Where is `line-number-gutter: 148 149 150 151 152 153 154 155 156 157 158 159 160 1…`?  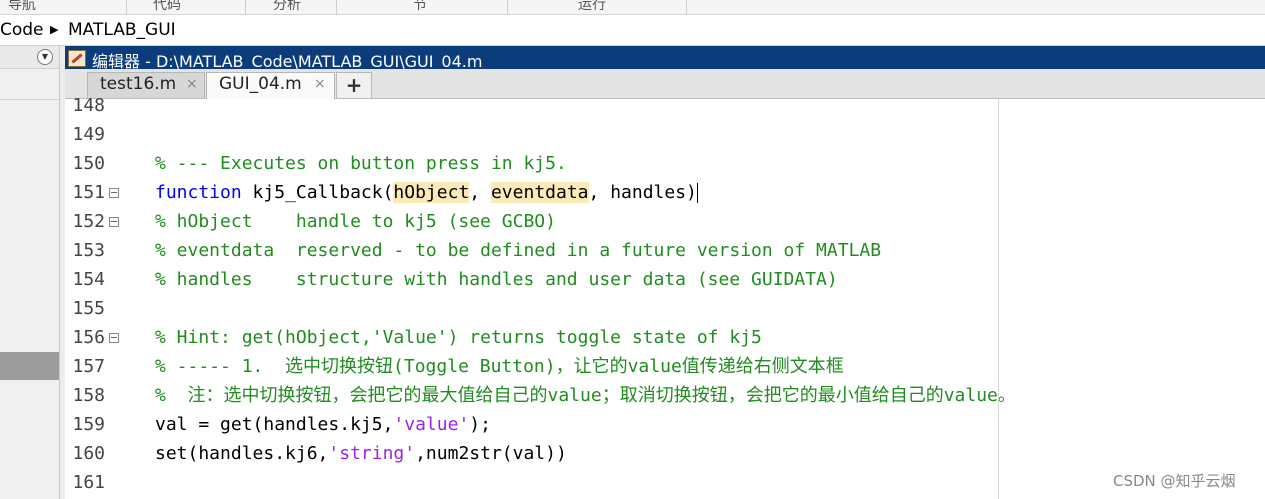
line-number-gutter: 148 149 150 151 152 153 154 155 156 157 158 159 160 1… is located at coordinates (93, 297).